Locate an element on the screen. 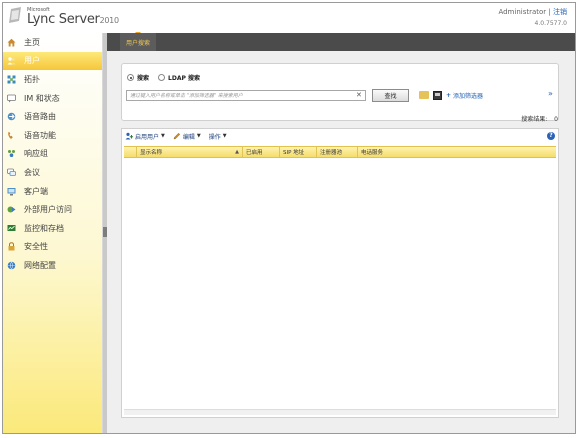 This screenshot has height=438, width=580. sidebar-item-label: 语音路由 is located at coordinates (40, 117).